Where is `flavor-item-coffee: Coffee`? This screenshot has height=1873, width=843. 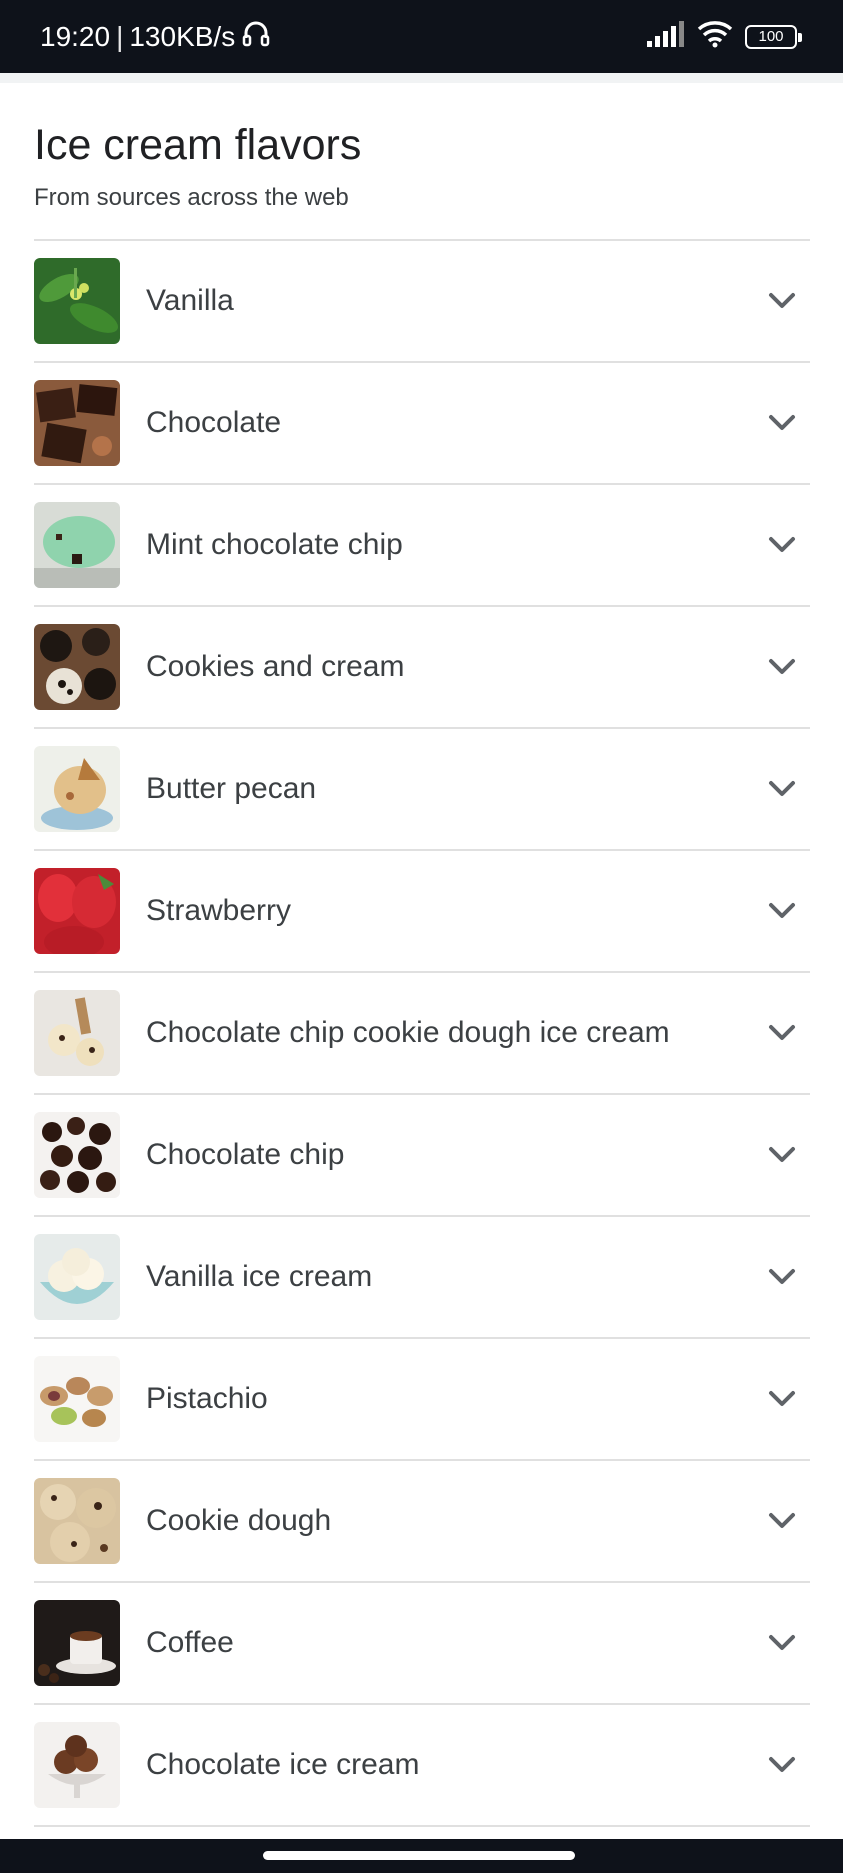 flavor-item-coffee: Coffee is located at coordinates (422, 1644).